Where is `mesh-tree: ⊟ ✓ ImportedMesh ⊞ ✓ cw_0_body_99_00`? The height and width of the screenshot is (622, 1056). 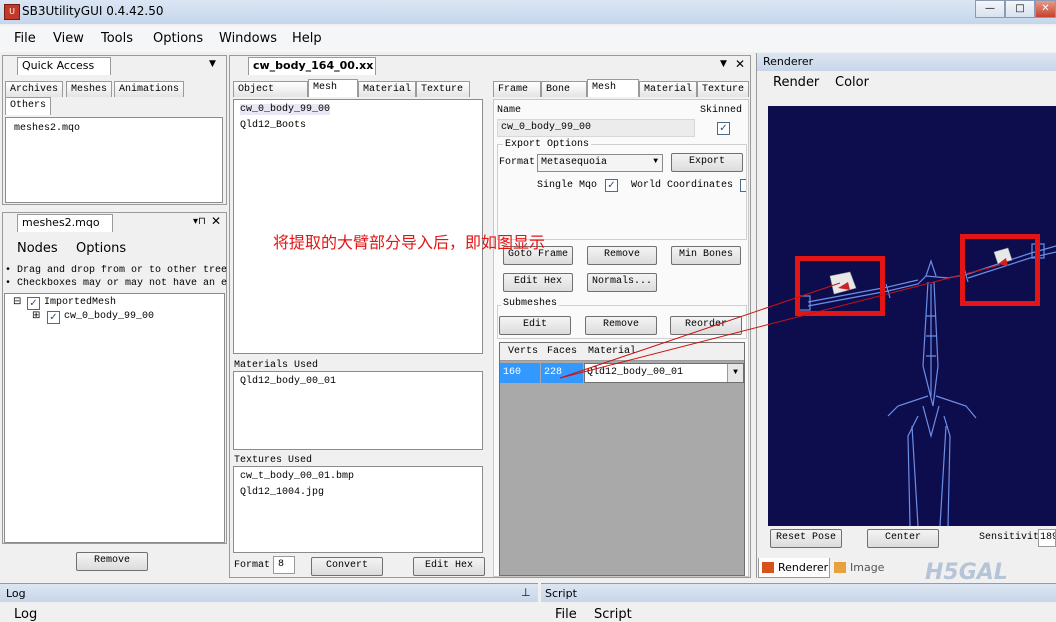
mesh-tree: ⊟ ✓ ImportedMesh ⊞ ✓ cw_0_body_99_00 is located at coordinates (114, 418).